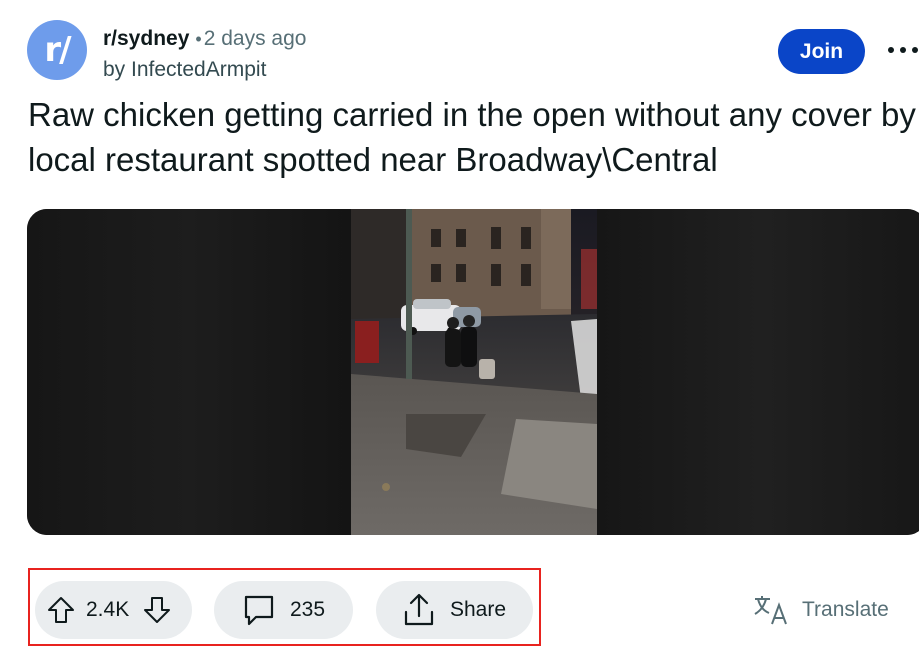 This screenshot has height=667, width=919. What do you see at coordinates (146, 38) in the screenshot?
I see `subreddit-name: r/sydney` at bounding box center [146, 38].